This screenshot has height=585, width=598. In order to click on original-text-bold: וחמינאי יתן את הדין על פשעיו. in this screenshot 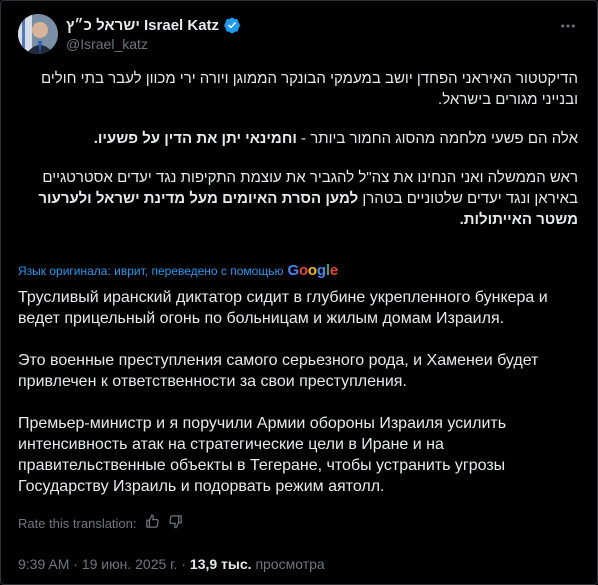, I will do `click(195, 138)`.